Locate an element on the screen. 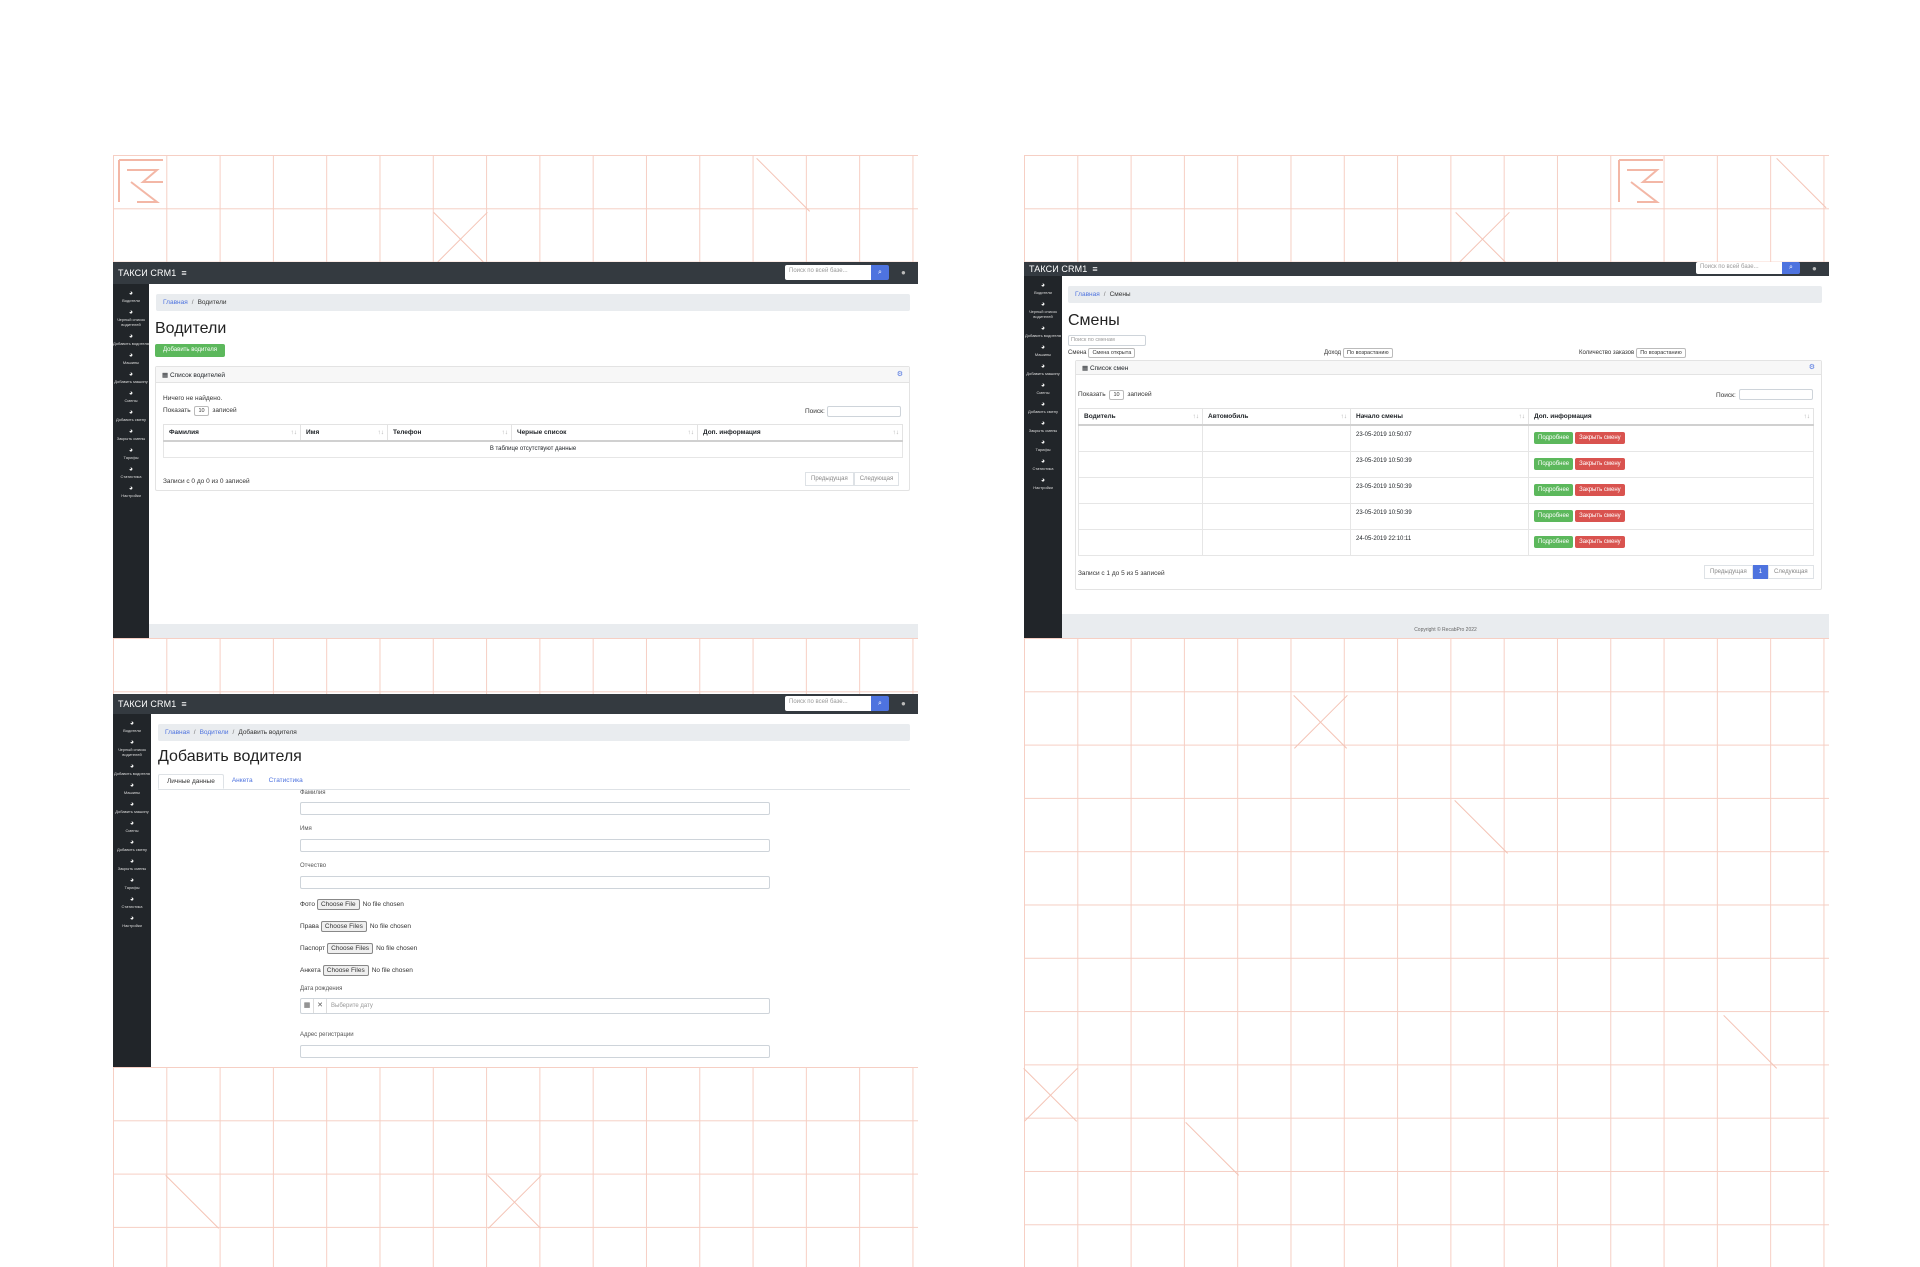  last-name-field is located at coordinates (535, 808).